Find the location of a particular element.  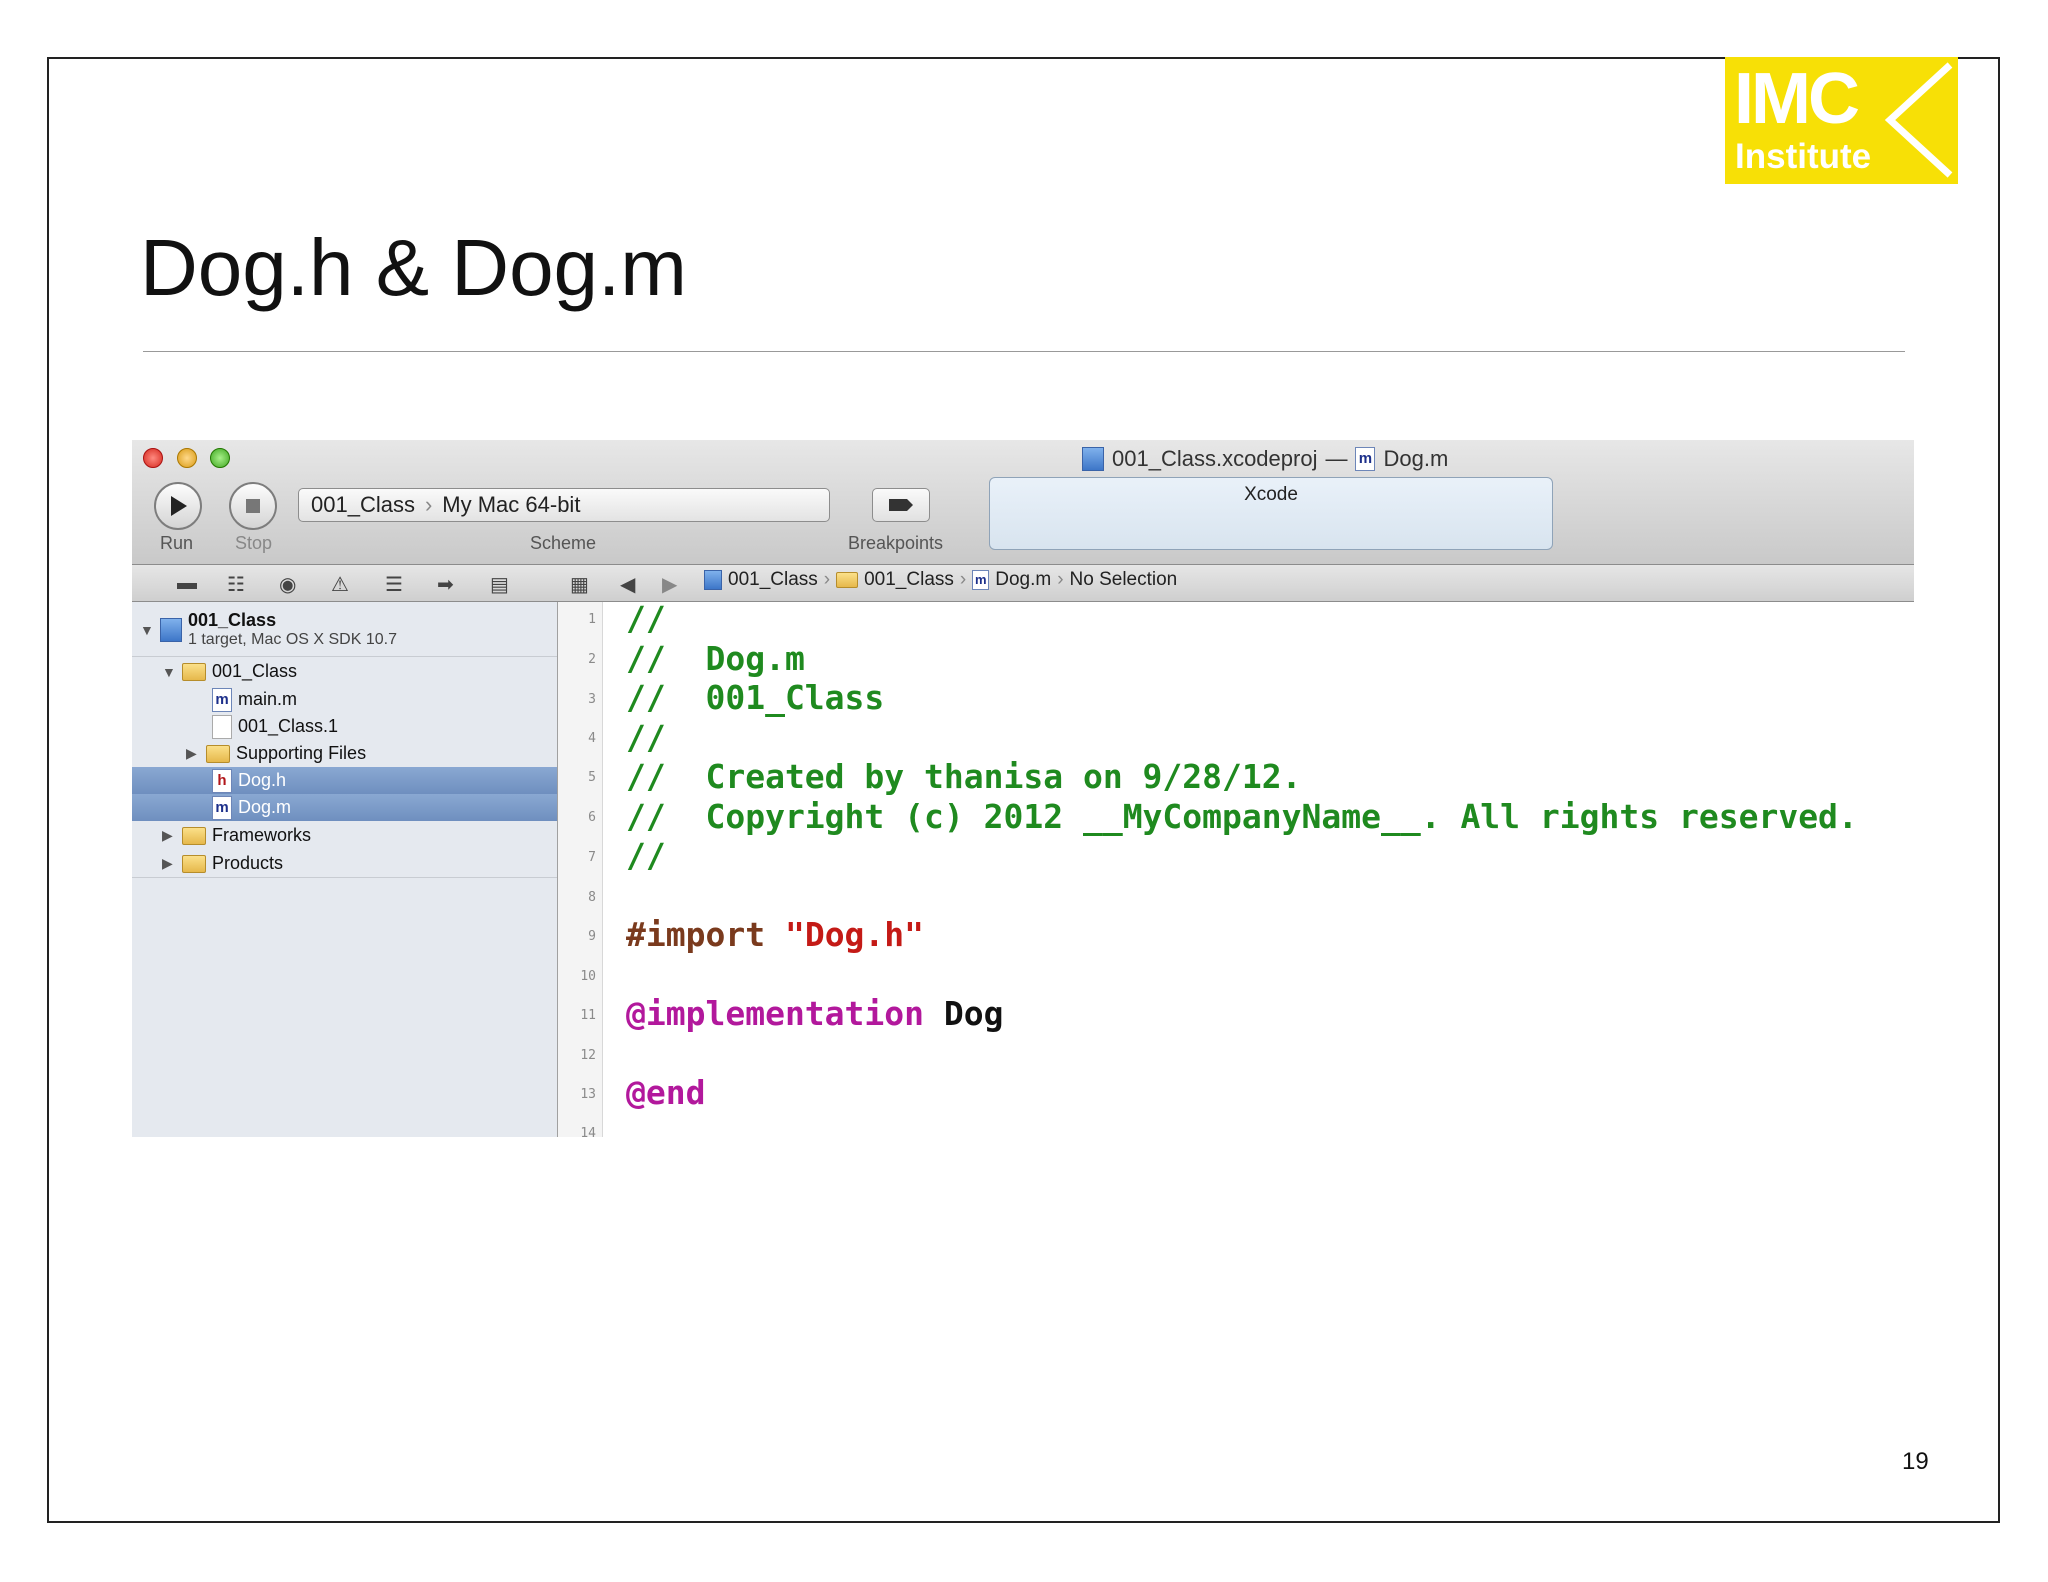

stop-button is located at coordinates (253, 506).